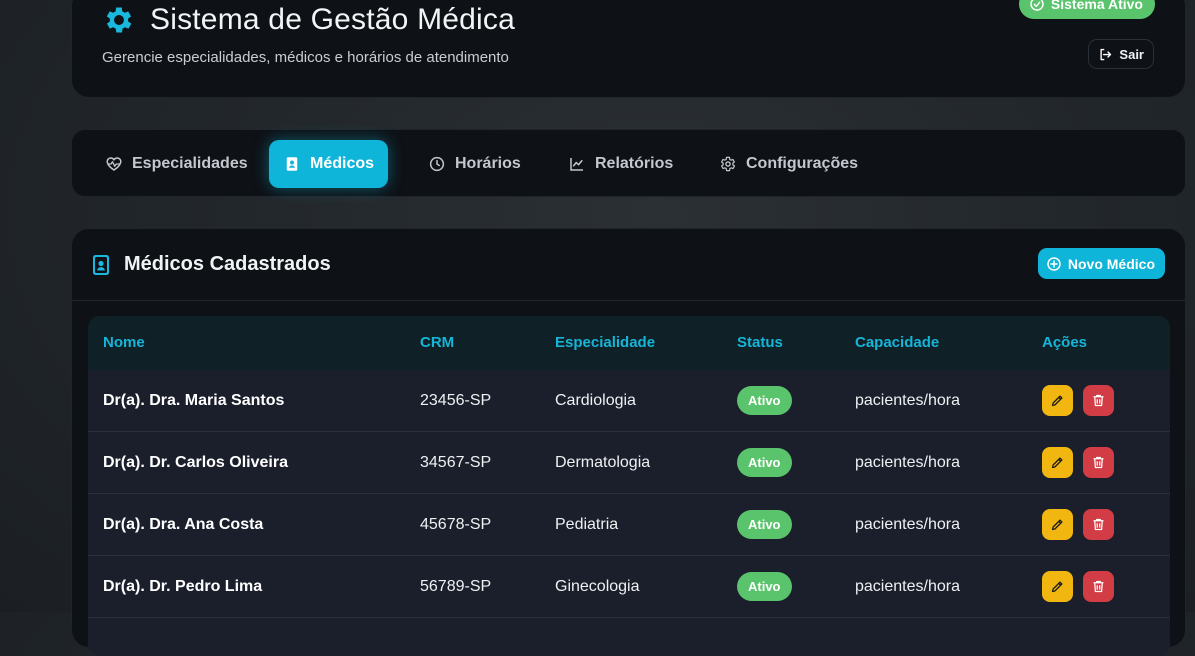 Image resolution: width=1195 pixels, height=656 pixels. What do you see at coordinates (456, 586) in the screenshot?
I see `doctor-crm: 56789-SP` at bounding box center [456, 586].